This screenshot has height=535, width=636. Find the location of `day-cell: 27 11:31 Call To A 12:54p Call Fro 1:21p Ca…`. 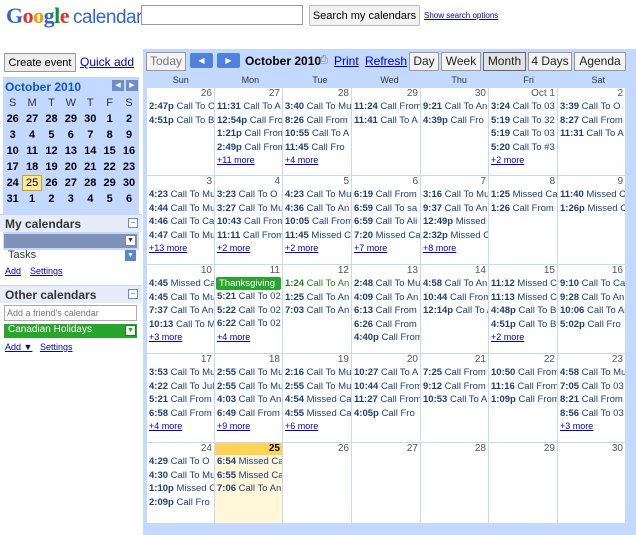

day-cell: 27 11:31 Call To A 12:54p Call Fro 1:21p Ca… is located at coordinates (248, 131).